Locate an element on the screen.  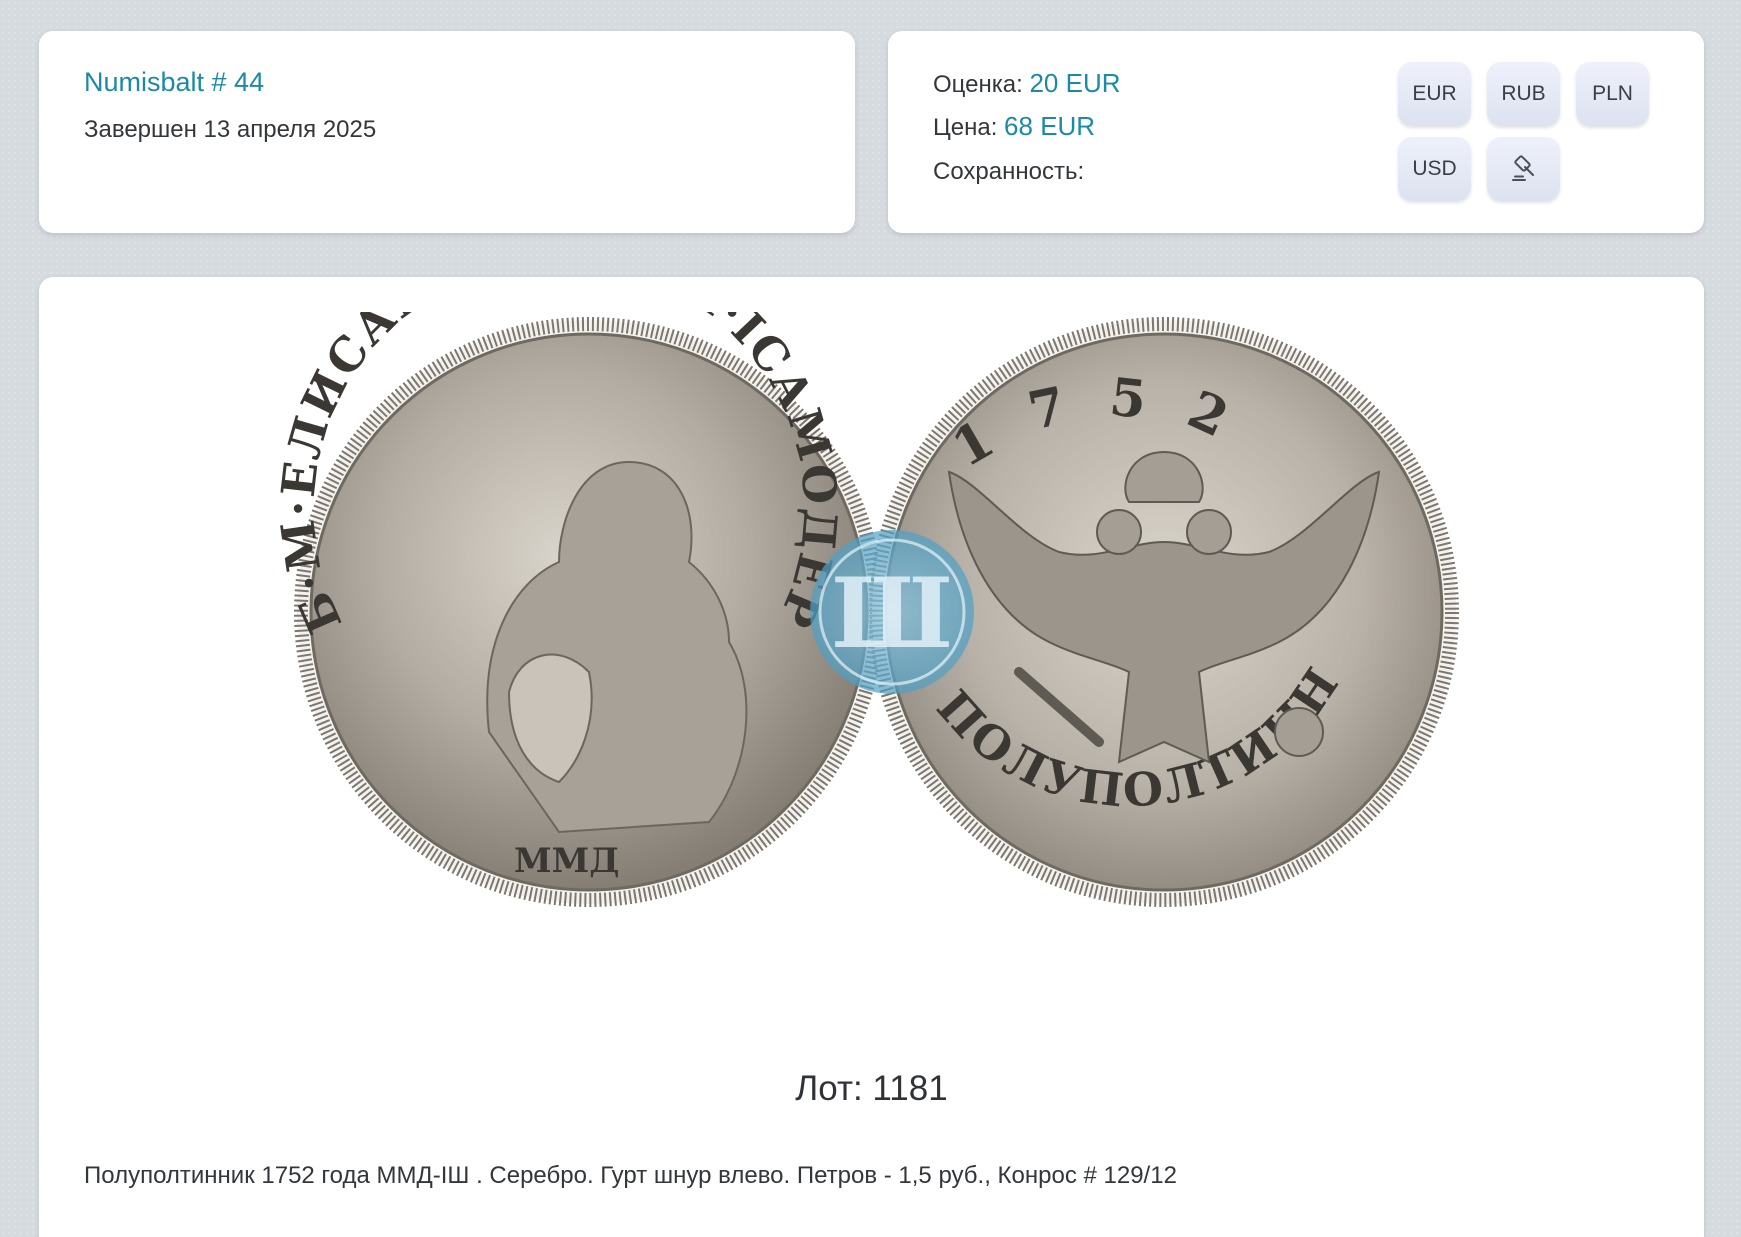
lot-number: Лот: 1181 is located at coordinates (871, 1088).